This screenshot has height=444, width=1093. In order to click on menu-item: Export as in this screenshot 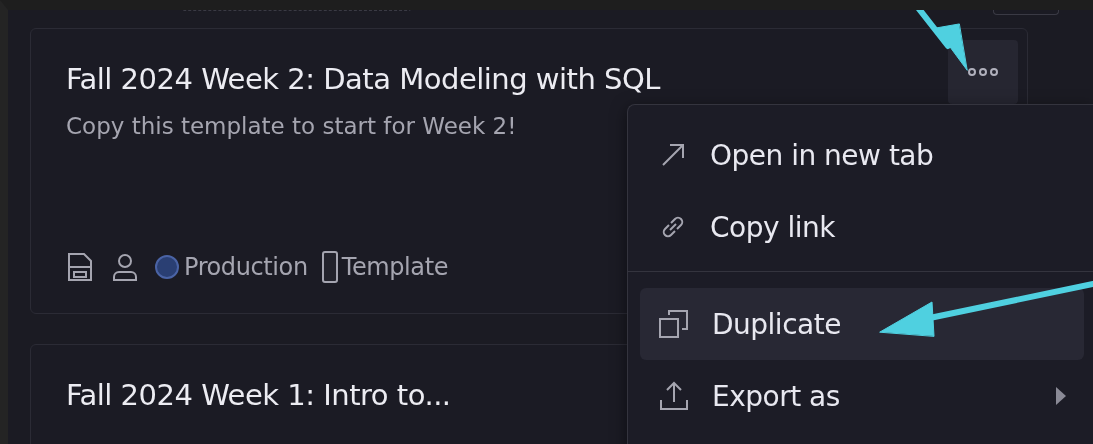, I will do `click(862, 396)`.